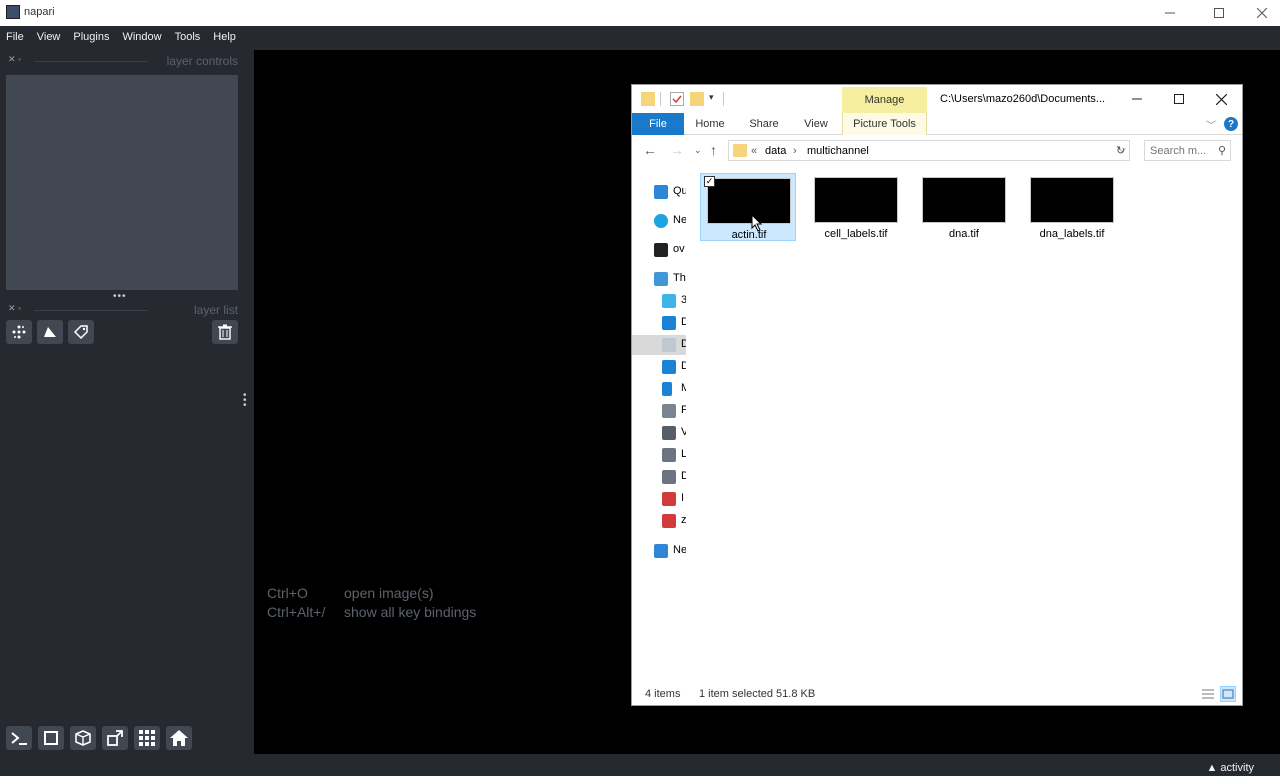  I want to click on dock-resize-handle: • • •, so click(245, 401).